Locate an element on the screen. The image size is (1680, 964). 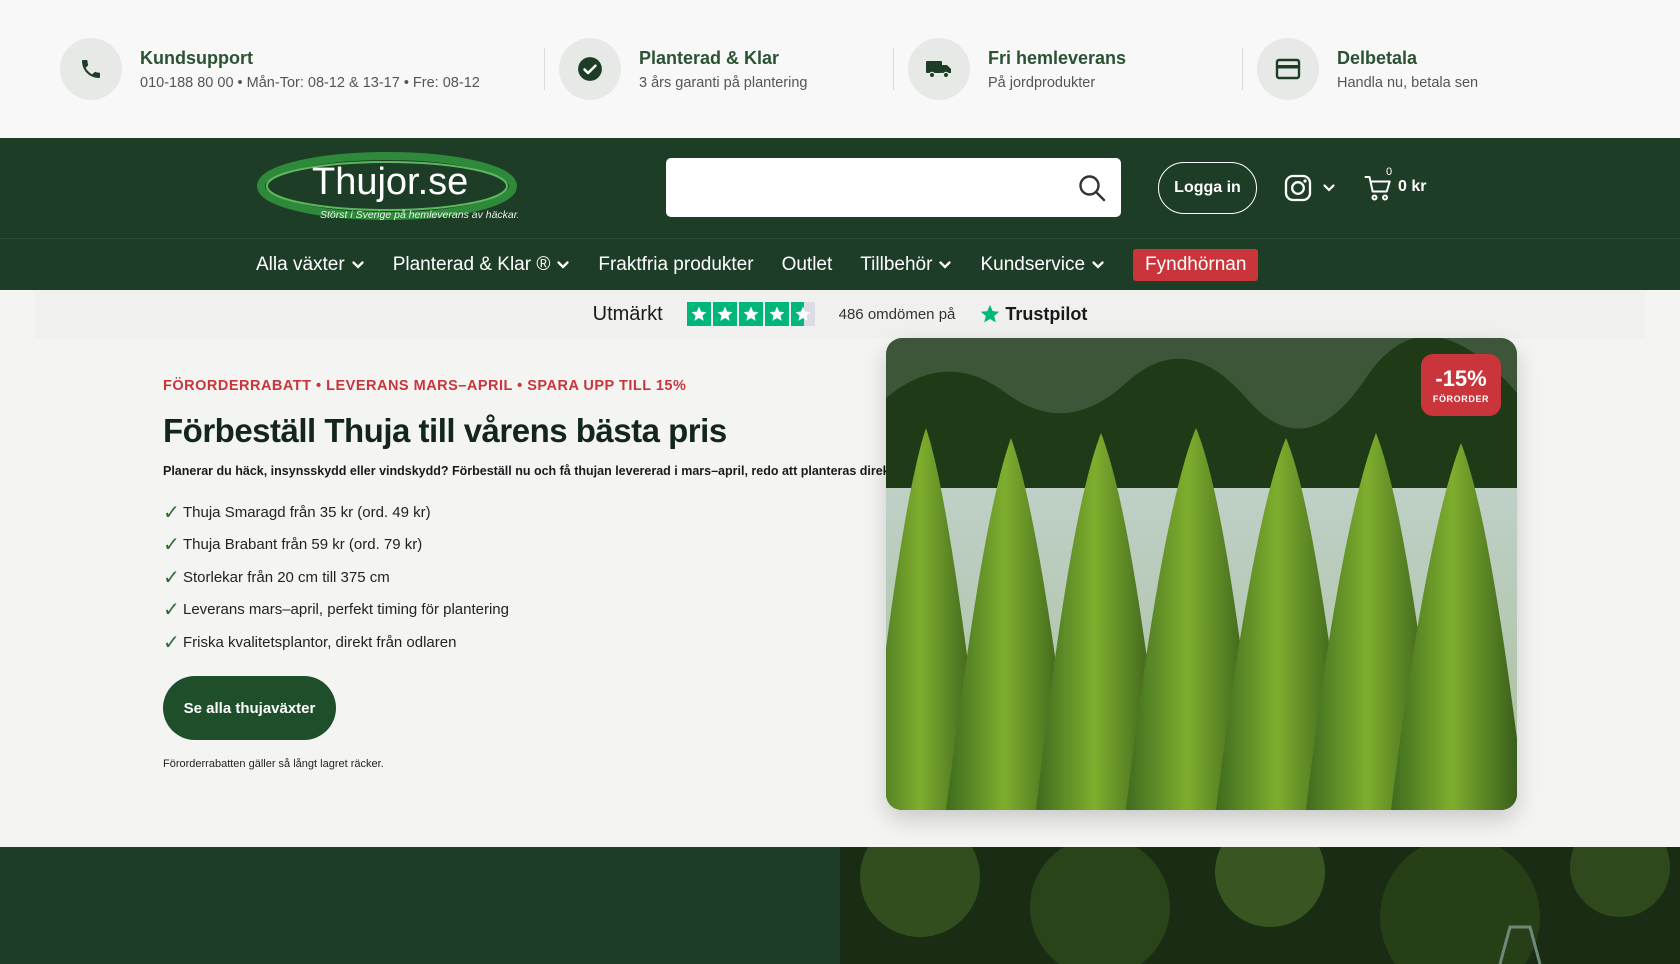
usp-sub: Handla nu, betala sen is located at coordinates (1408, 82).